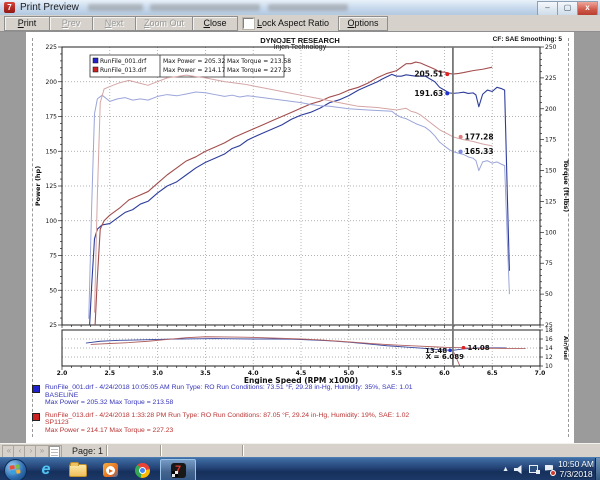 This screenshot has height=480, width=600. What do you see at coordinates (53, 325) in the screenshot?
I see `svg-text: 25` at bounding box center [53, 325].